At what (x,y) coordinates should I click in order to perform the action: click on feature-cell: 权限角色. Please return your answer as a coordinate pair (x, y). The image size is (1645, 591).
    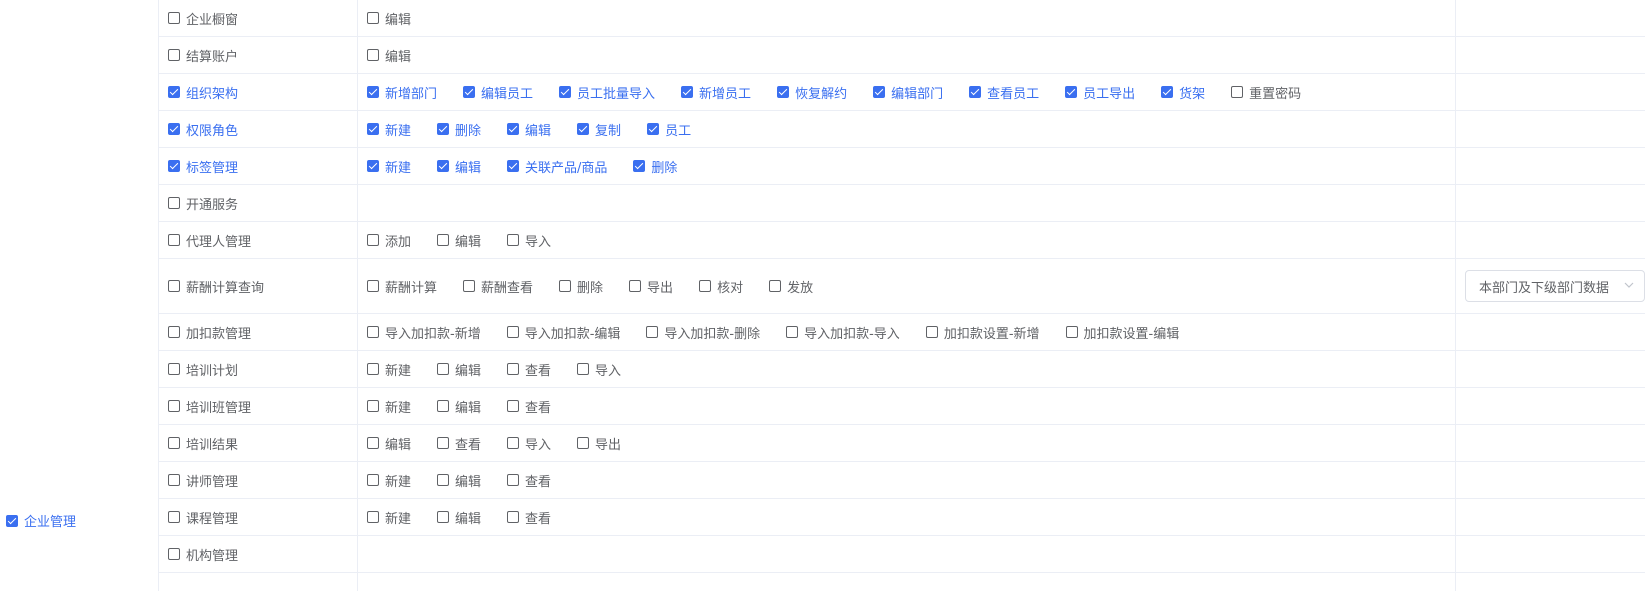
    Looking at the image, I should click on (203, 129).